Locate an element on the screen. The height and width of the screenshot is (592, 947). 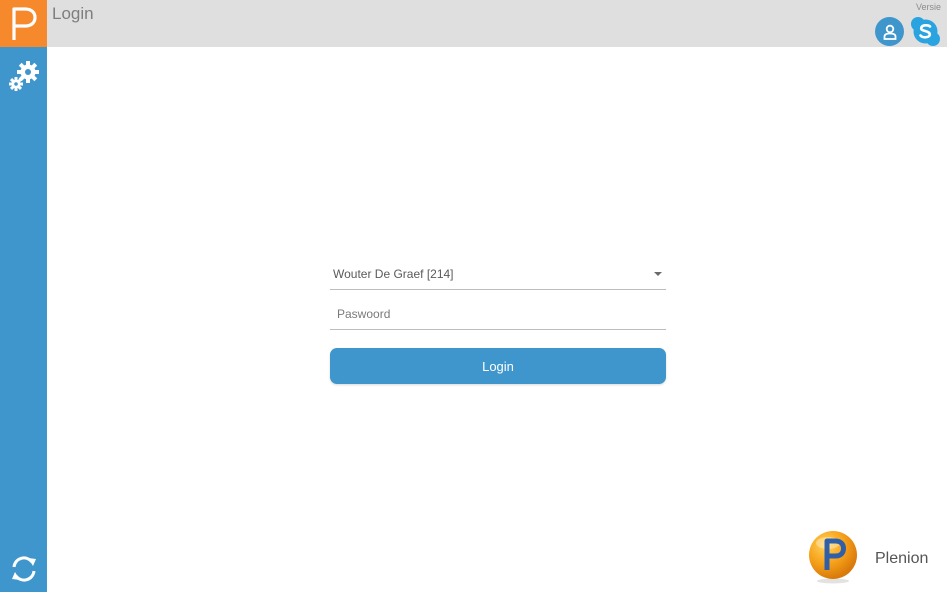
skype-icon is located at coordinates (925, 31).